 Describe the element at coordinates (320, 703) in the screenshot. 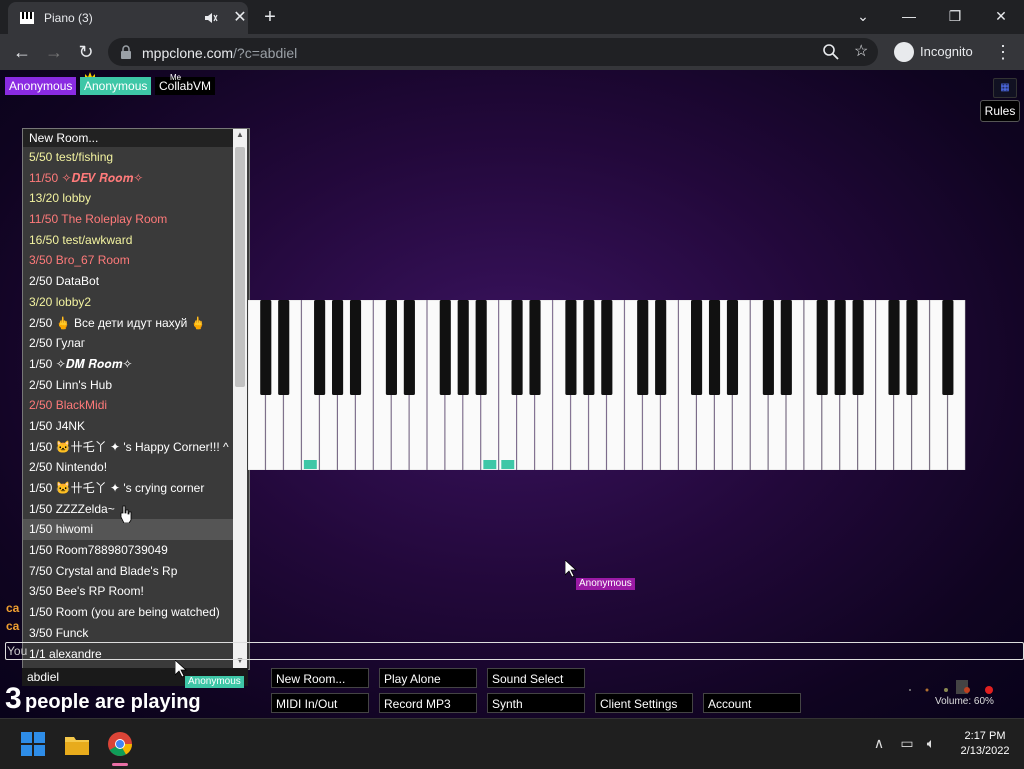

I see `midi-in-out-button: MIDI In/Out` at that location.